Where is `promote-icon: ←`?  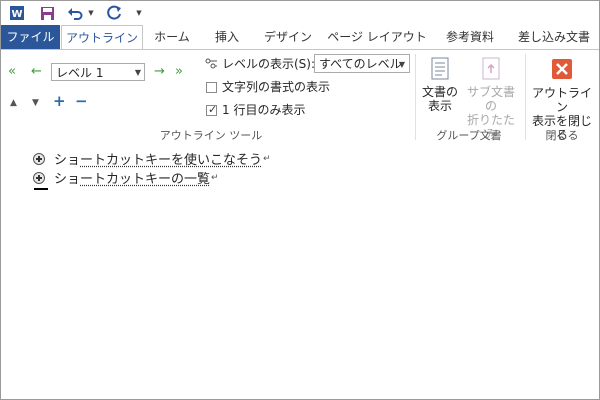
promote-icon: ← is located at coordinates (36, 72).